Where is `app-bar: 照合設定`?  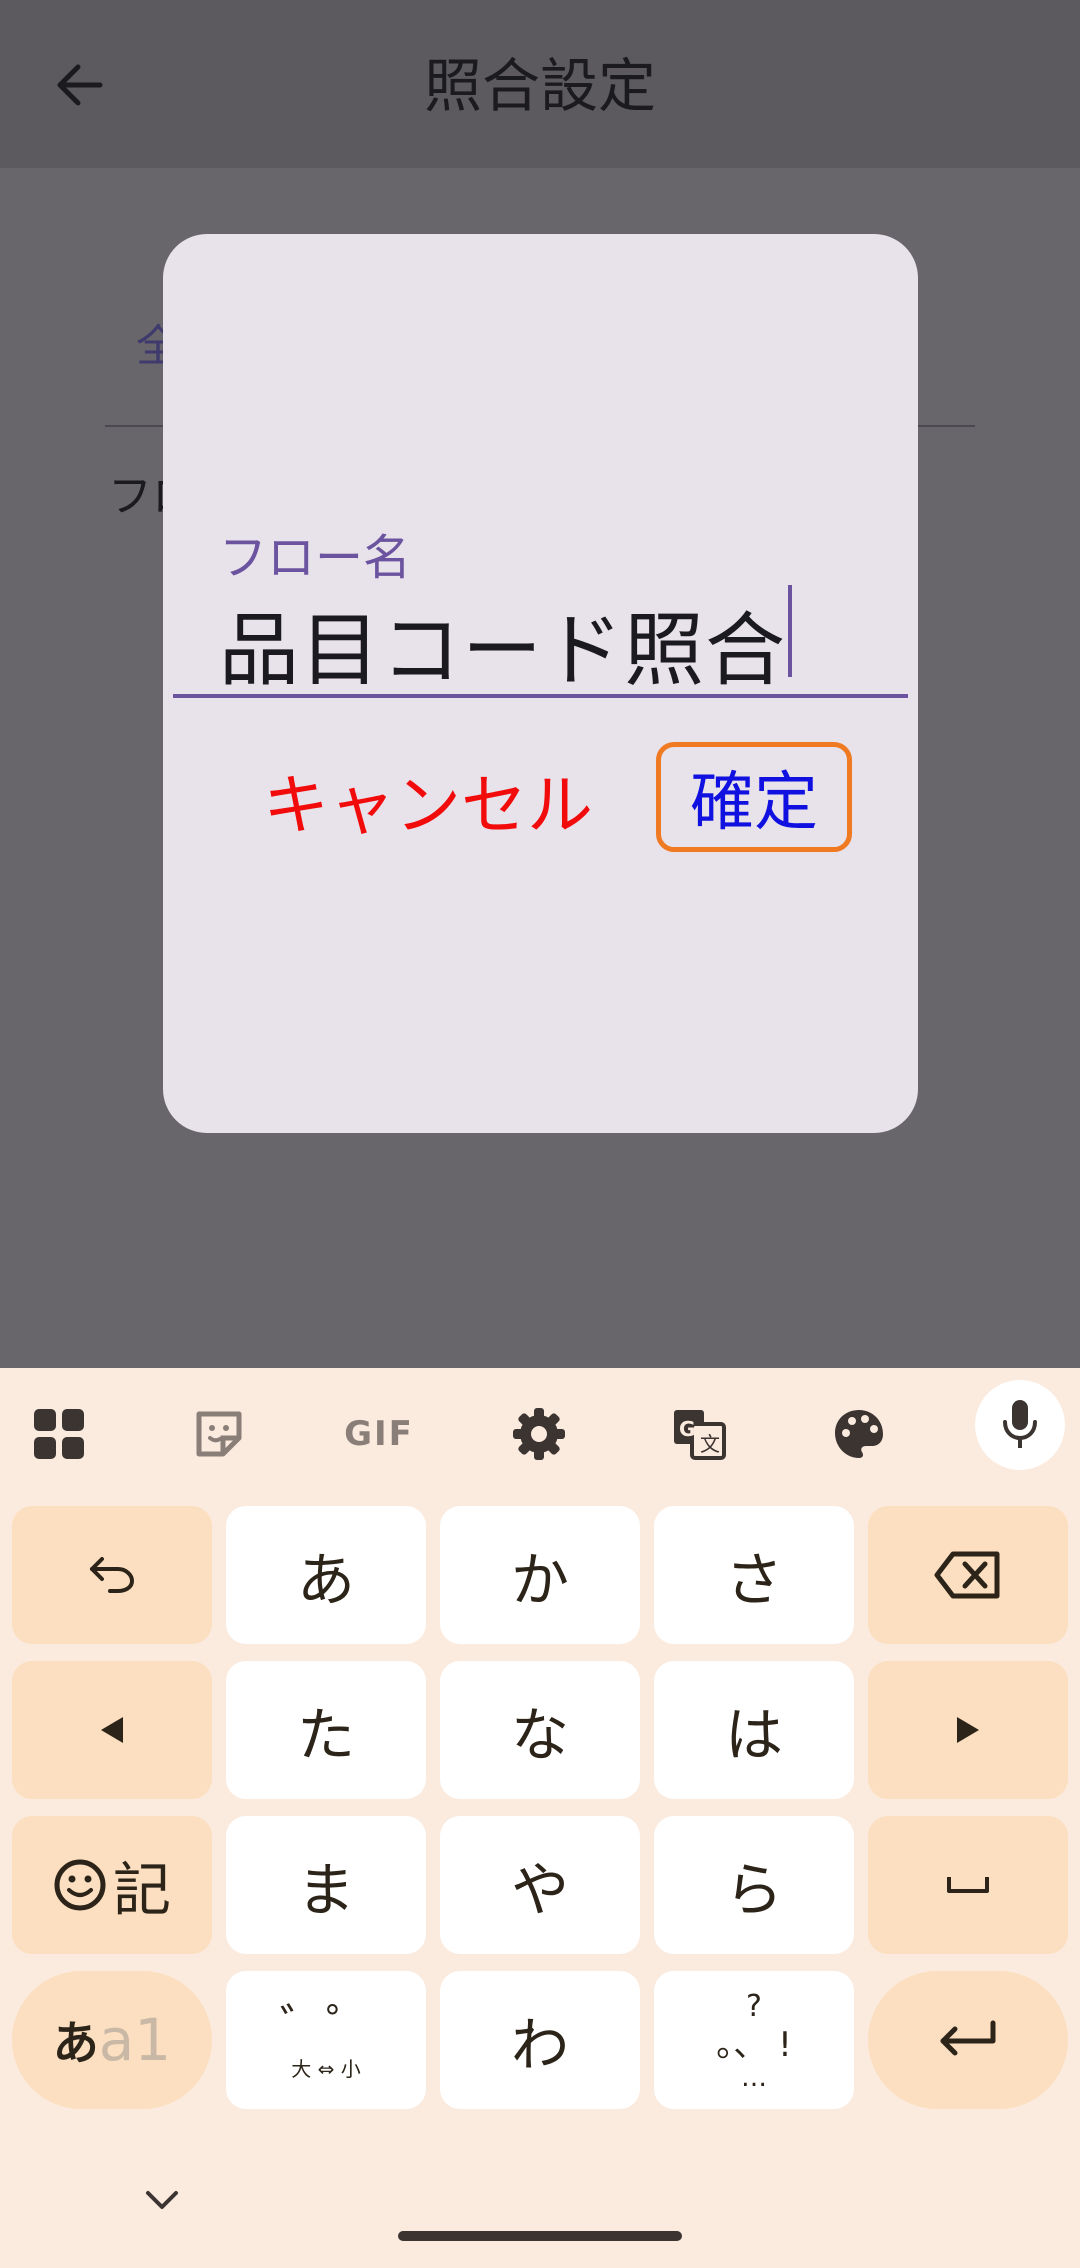 app-bar: 照合設定 is located at coordinates (540, 84).